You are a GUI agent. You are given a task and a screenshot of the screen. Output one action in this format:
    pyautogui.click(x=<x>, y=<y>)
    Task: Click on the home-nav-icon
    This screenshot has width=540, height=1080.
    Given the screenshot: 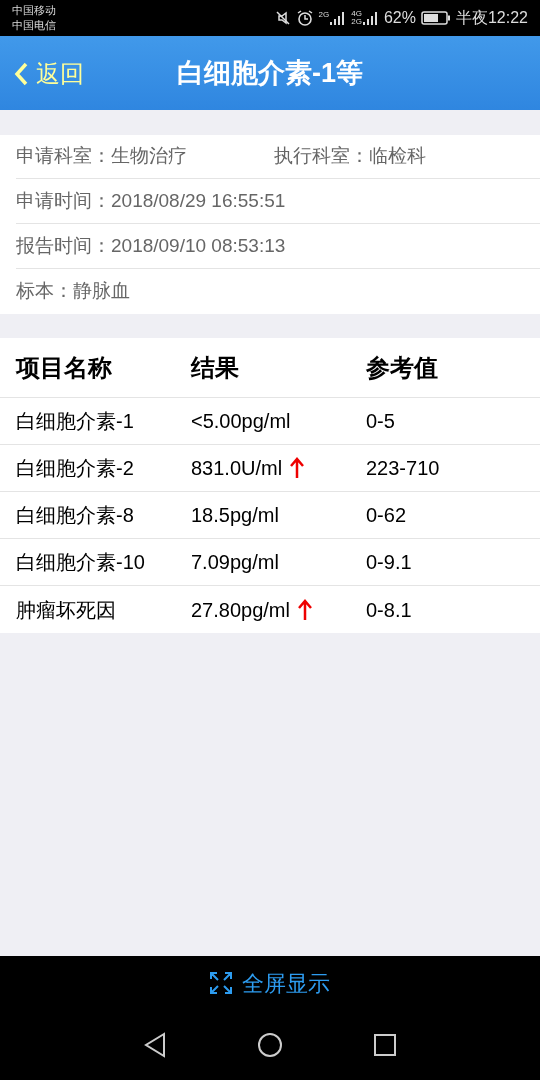 What is the action you would take?
    pyautogui.click(x=270, y=1045)
    